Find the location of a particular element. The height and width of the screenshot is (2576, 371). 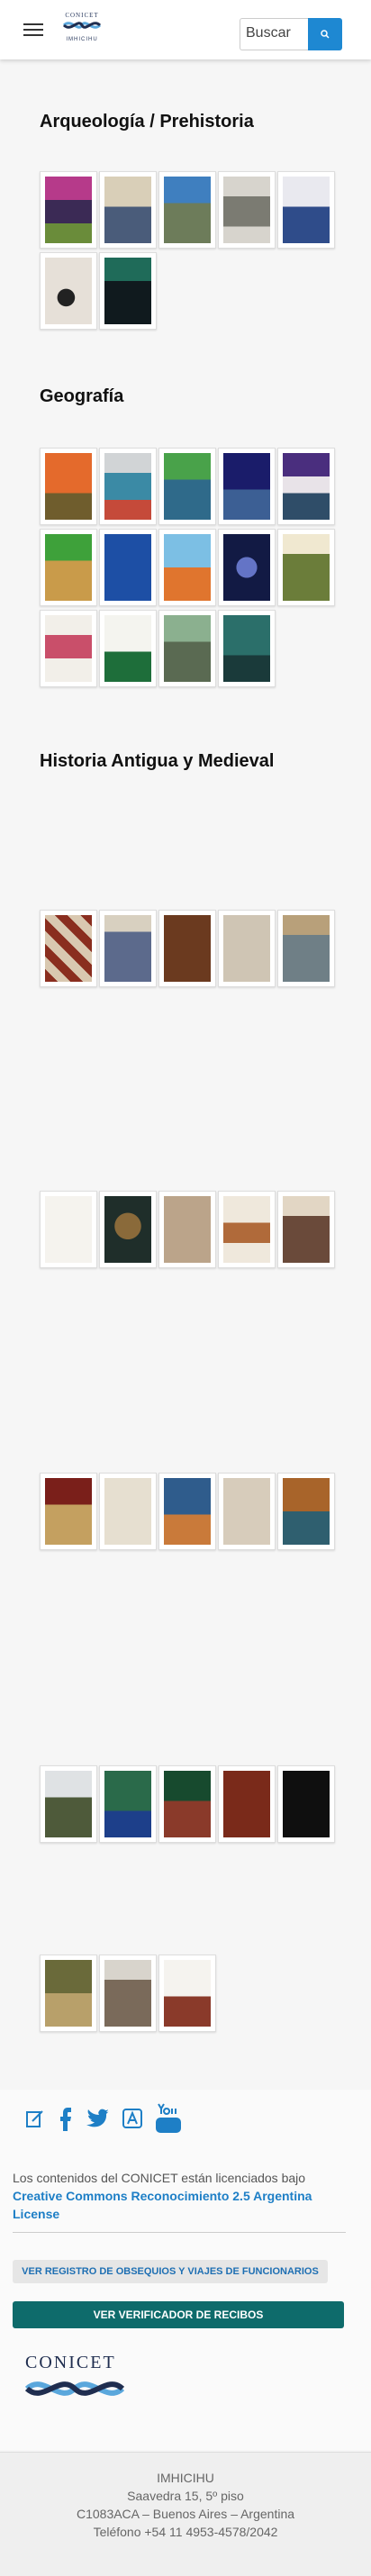

youtube-icon is located at coordinates (169, 2120).